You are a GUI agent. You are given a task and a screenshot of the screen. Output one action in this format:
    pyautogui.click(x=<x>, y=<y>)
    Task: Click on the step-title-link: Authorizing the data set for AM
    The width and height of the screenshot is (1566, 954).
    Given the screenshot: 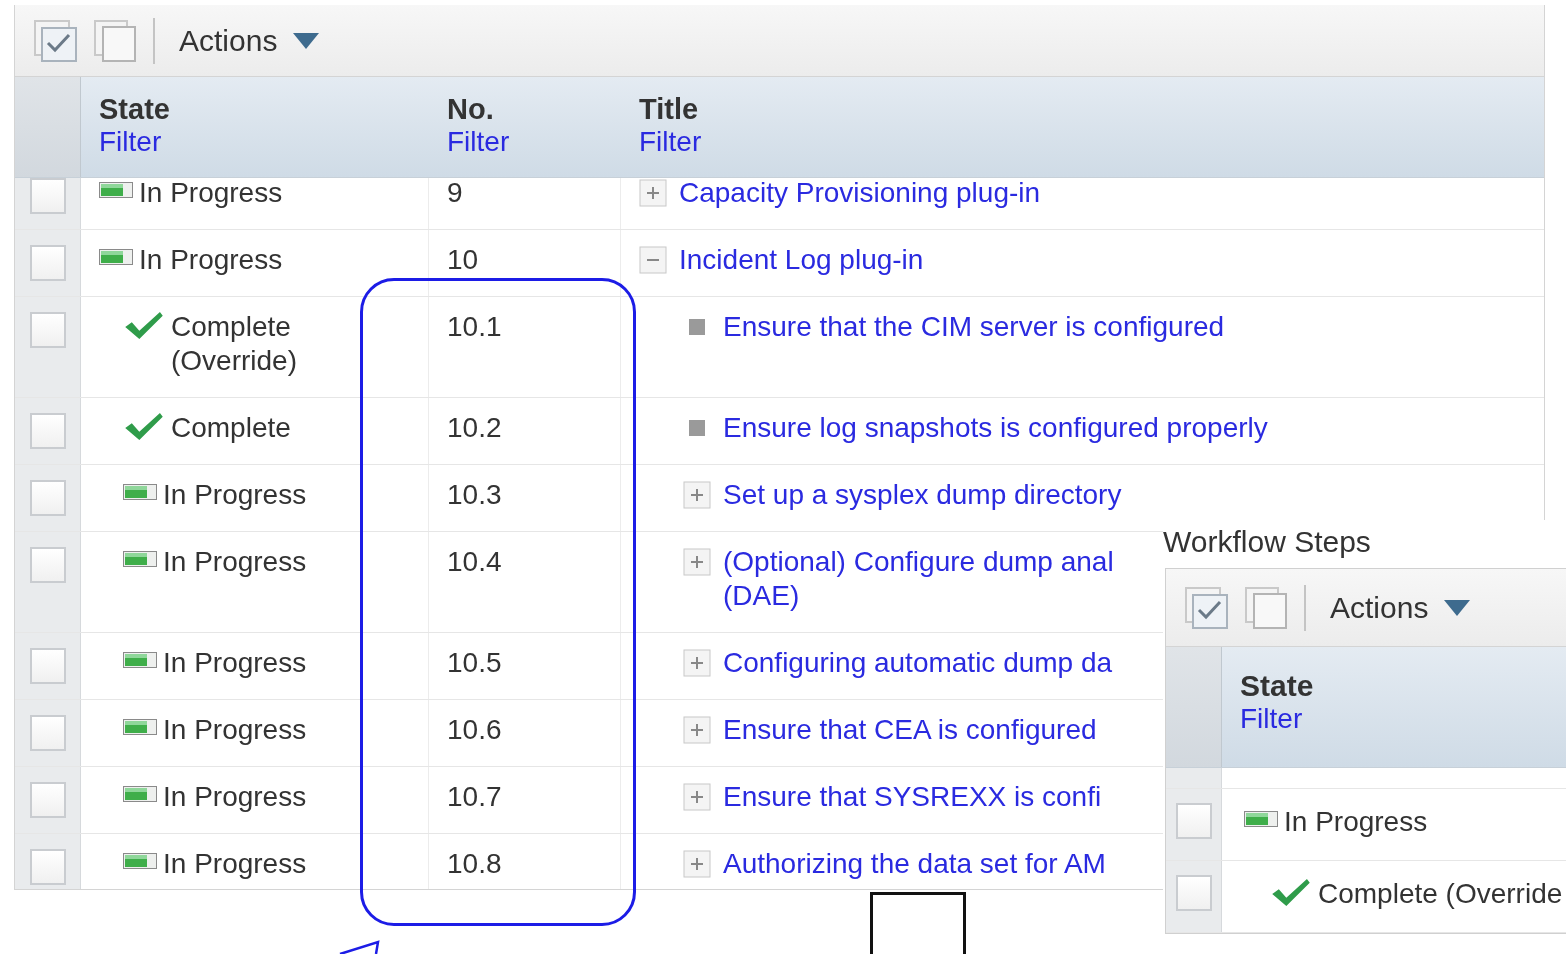 What is the action you would take?
    pyautogui.click(x=914, y=864)
    